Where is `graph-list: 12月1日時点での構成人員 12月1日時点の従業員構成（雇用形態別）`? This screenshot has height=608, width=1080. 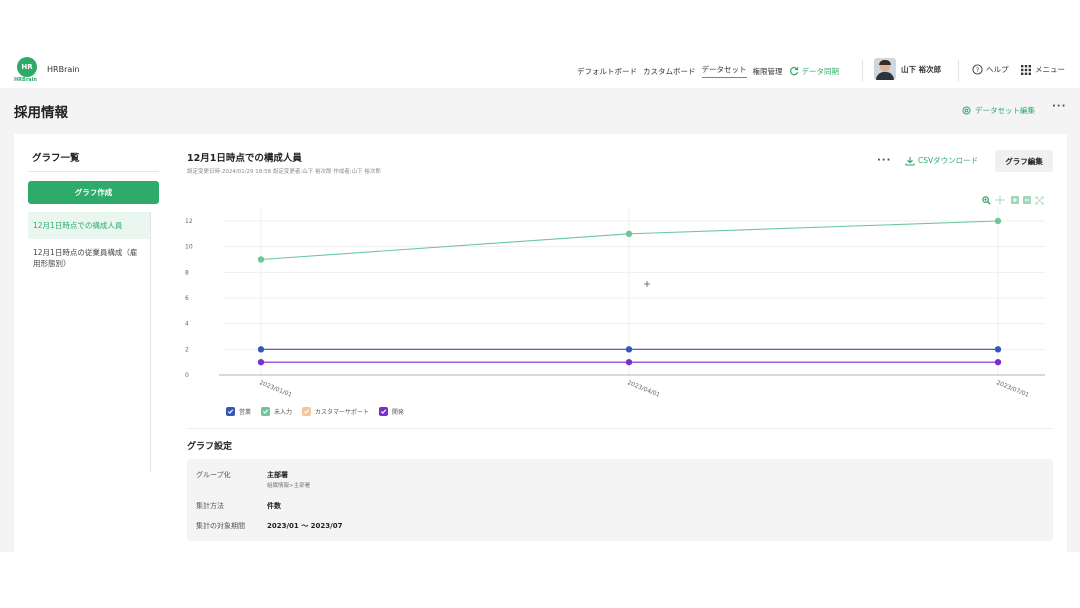
graph-list: 12月1日時点での構成人員 12月1日時点の従業員構成（雇用形態別） is located at coordinates (89, 244).